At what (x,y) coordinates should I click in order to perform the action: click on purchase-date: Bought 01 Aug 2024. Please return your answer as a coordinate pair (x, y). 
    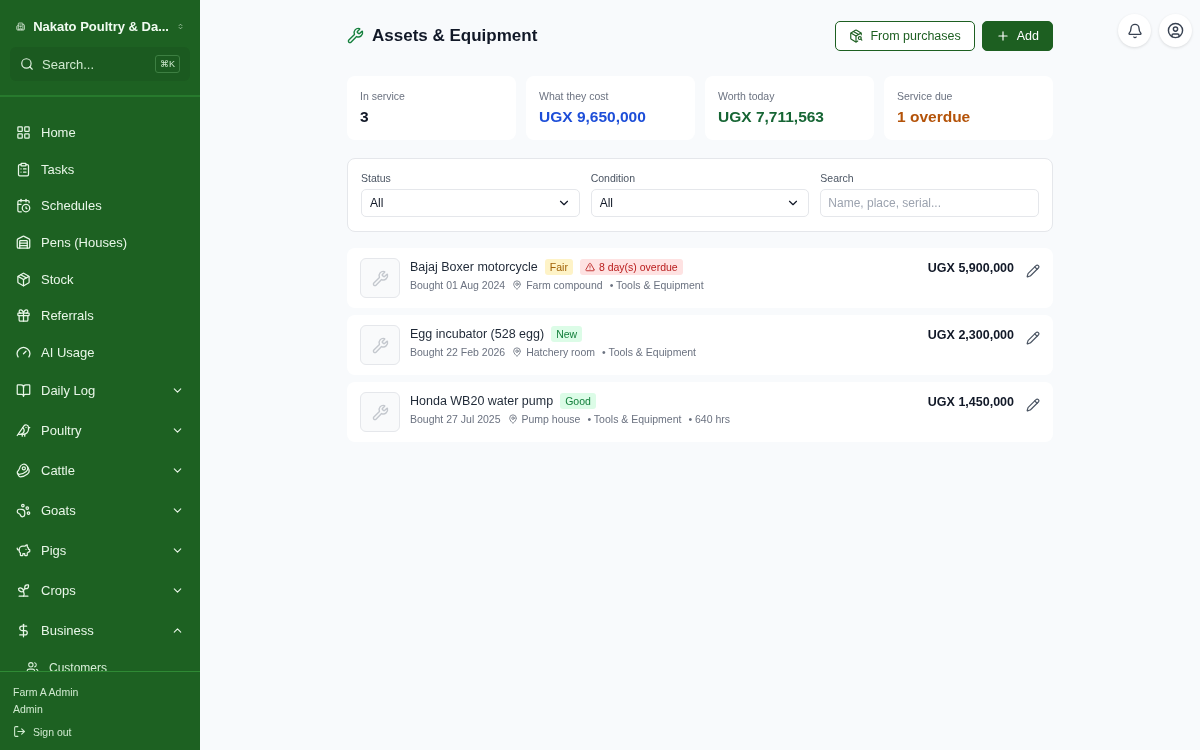
    Looking at the image, I should click on (458, 285).